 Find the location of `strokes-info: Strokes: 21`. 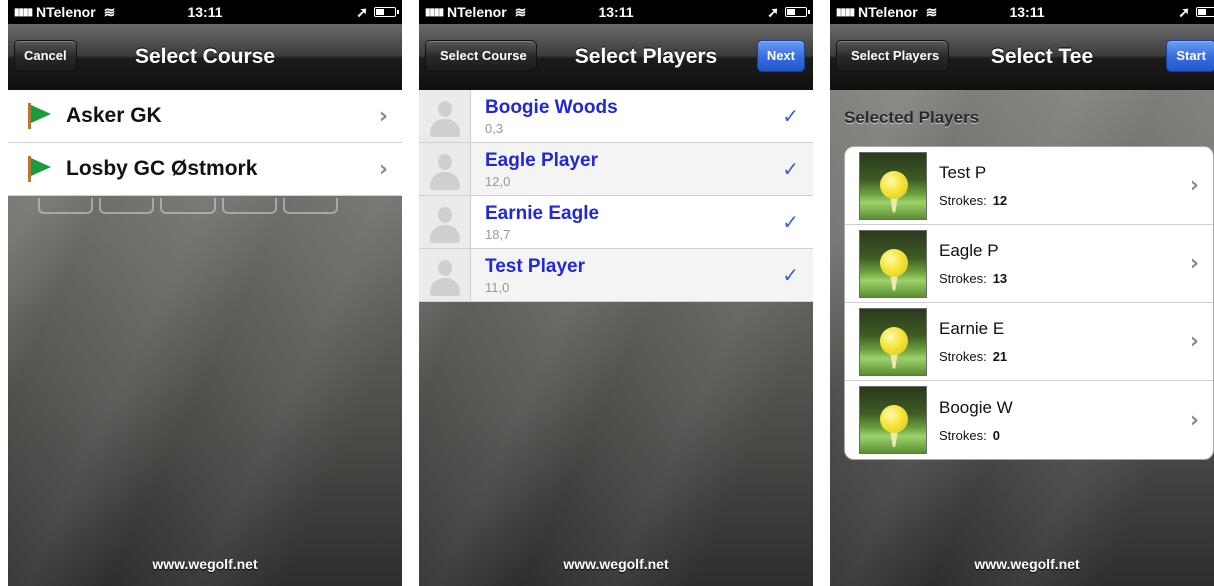

strokes-info: Strokes: 21 is located at coordinates (973, 356).